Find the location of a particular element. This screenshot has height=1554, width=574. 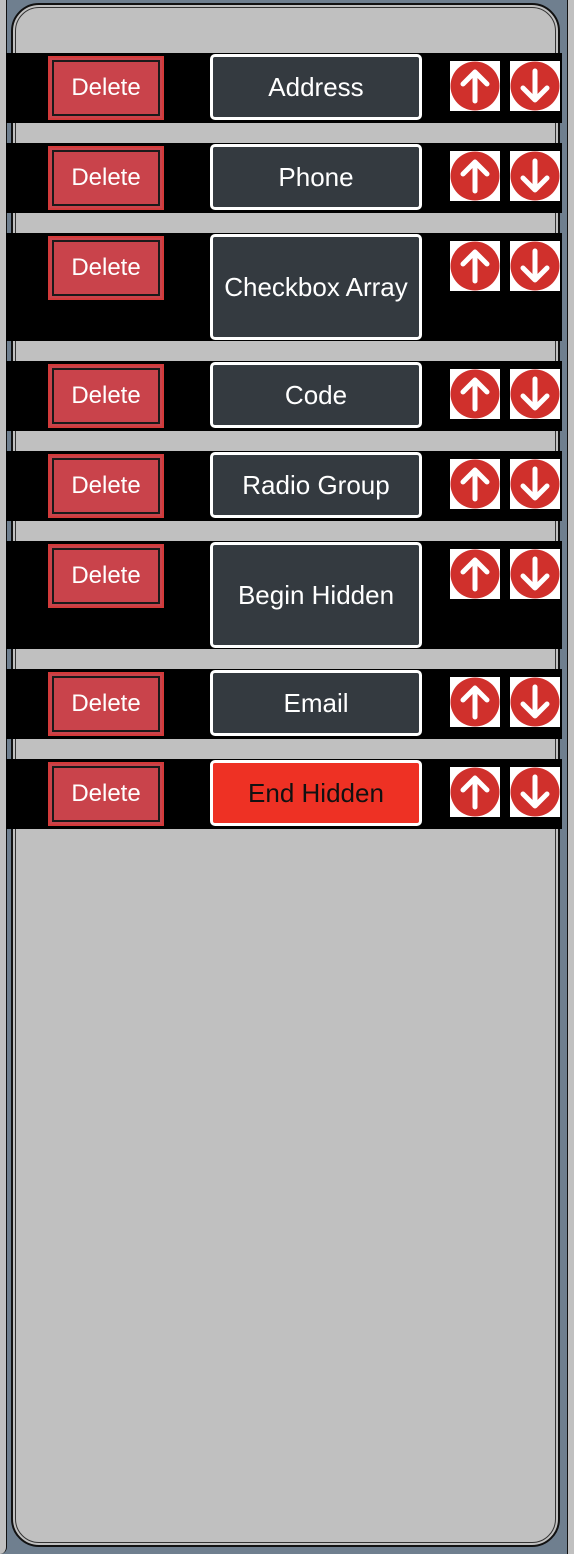

field-row: Delete Begin Hidden is located at coordinates (284, 595).